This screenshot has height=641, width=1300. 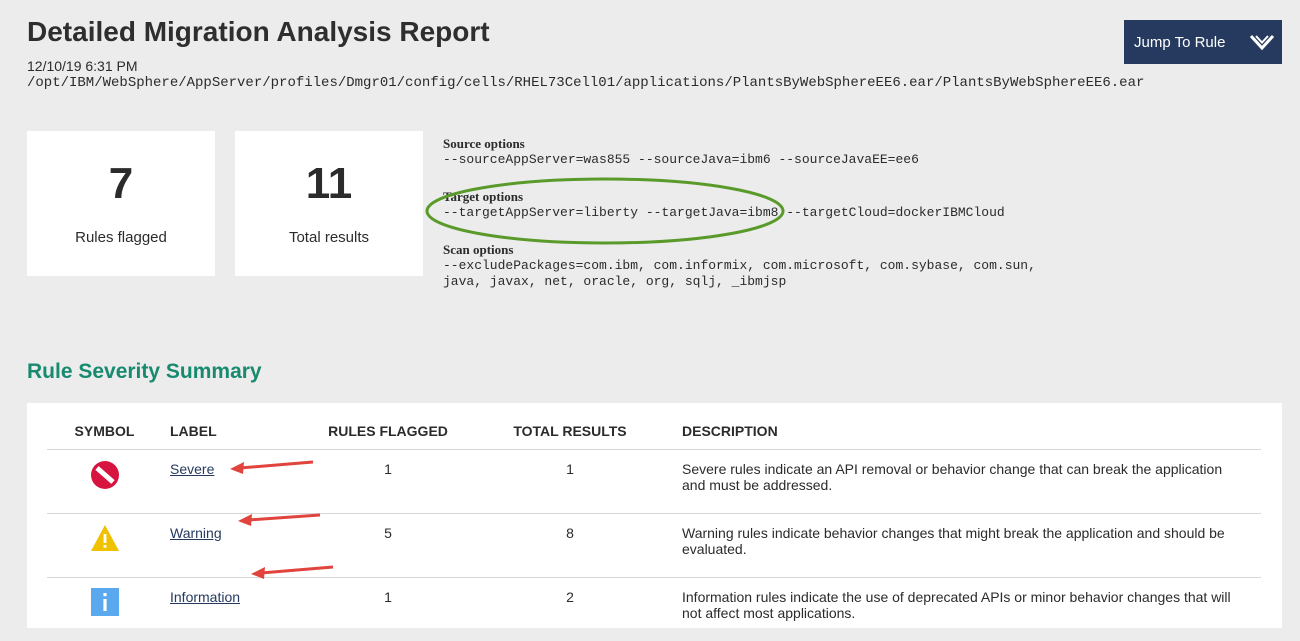 I want to click on column-header-symbol: SYMBOL, so click(x=104, y=431).